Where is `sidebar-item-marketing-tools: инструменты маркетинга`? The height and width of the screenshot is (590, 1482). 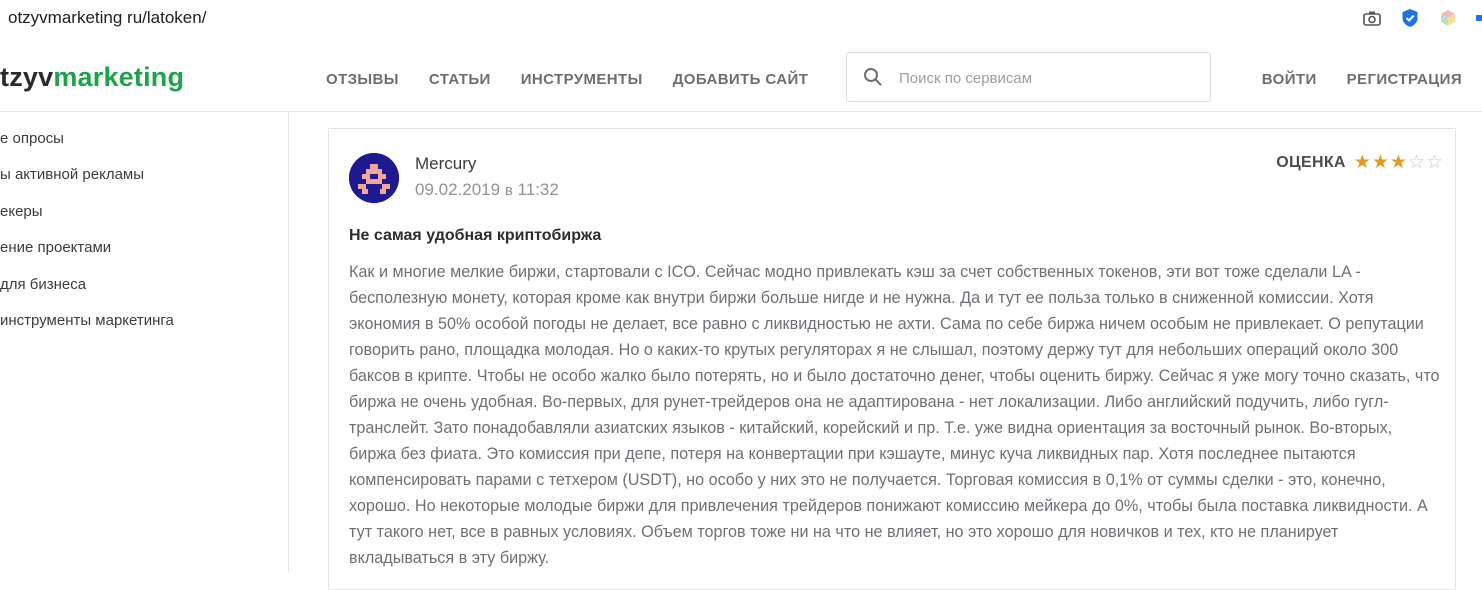
sidebar-item-marketing-tools: инструменты маркетинга is located at coordinates (87, 320).